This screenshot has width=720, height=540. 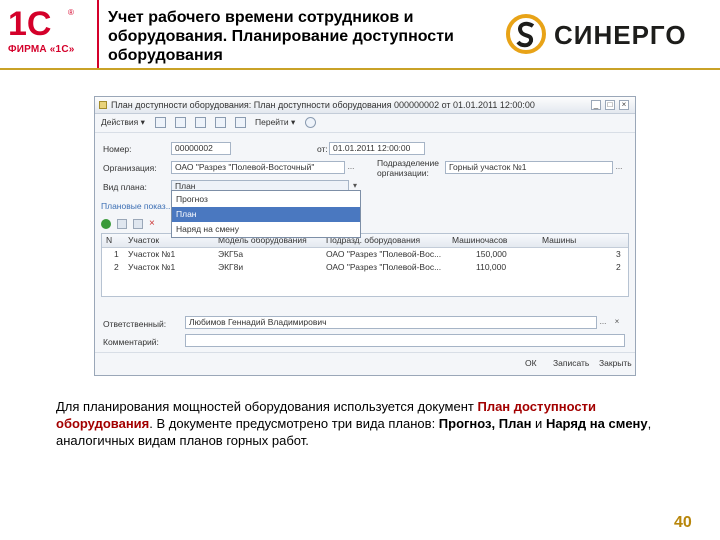 What do you see at coordinates (71, 12) in the screenshot?
I see `registered-icon: ®` at bounding box center [71, 12].